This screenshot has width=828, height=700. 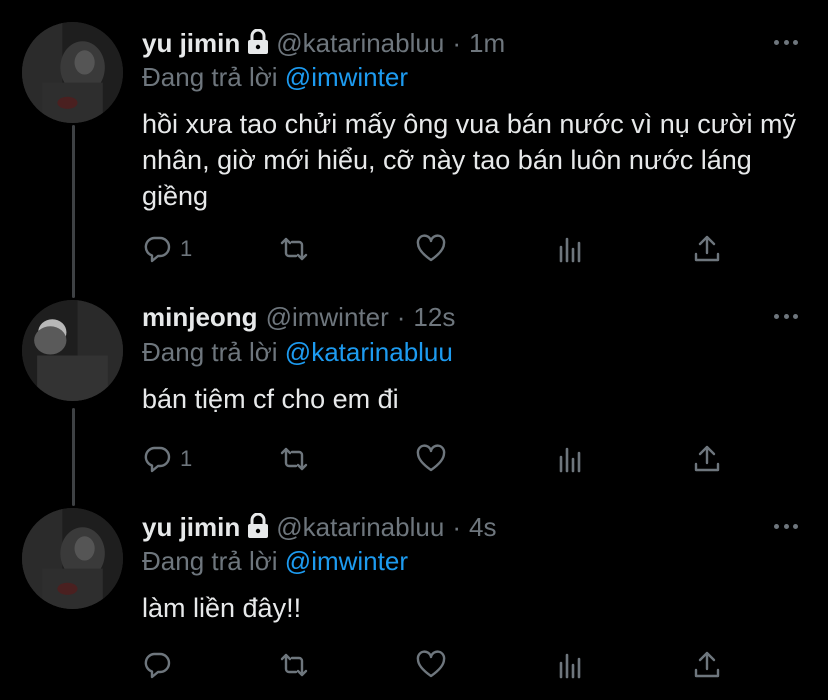 What do you see at coordinates (434, 317) in the screenshot?
I see `timestamp: 12s` at bounding box center [434, 317].